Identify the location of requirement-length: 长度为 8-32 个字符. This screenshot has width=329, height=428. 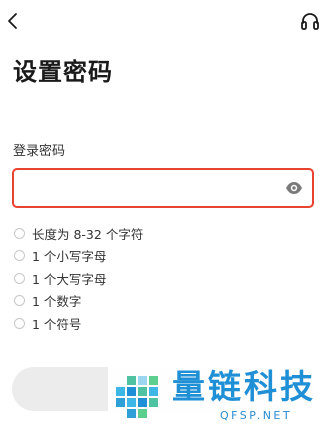
(78, 233).